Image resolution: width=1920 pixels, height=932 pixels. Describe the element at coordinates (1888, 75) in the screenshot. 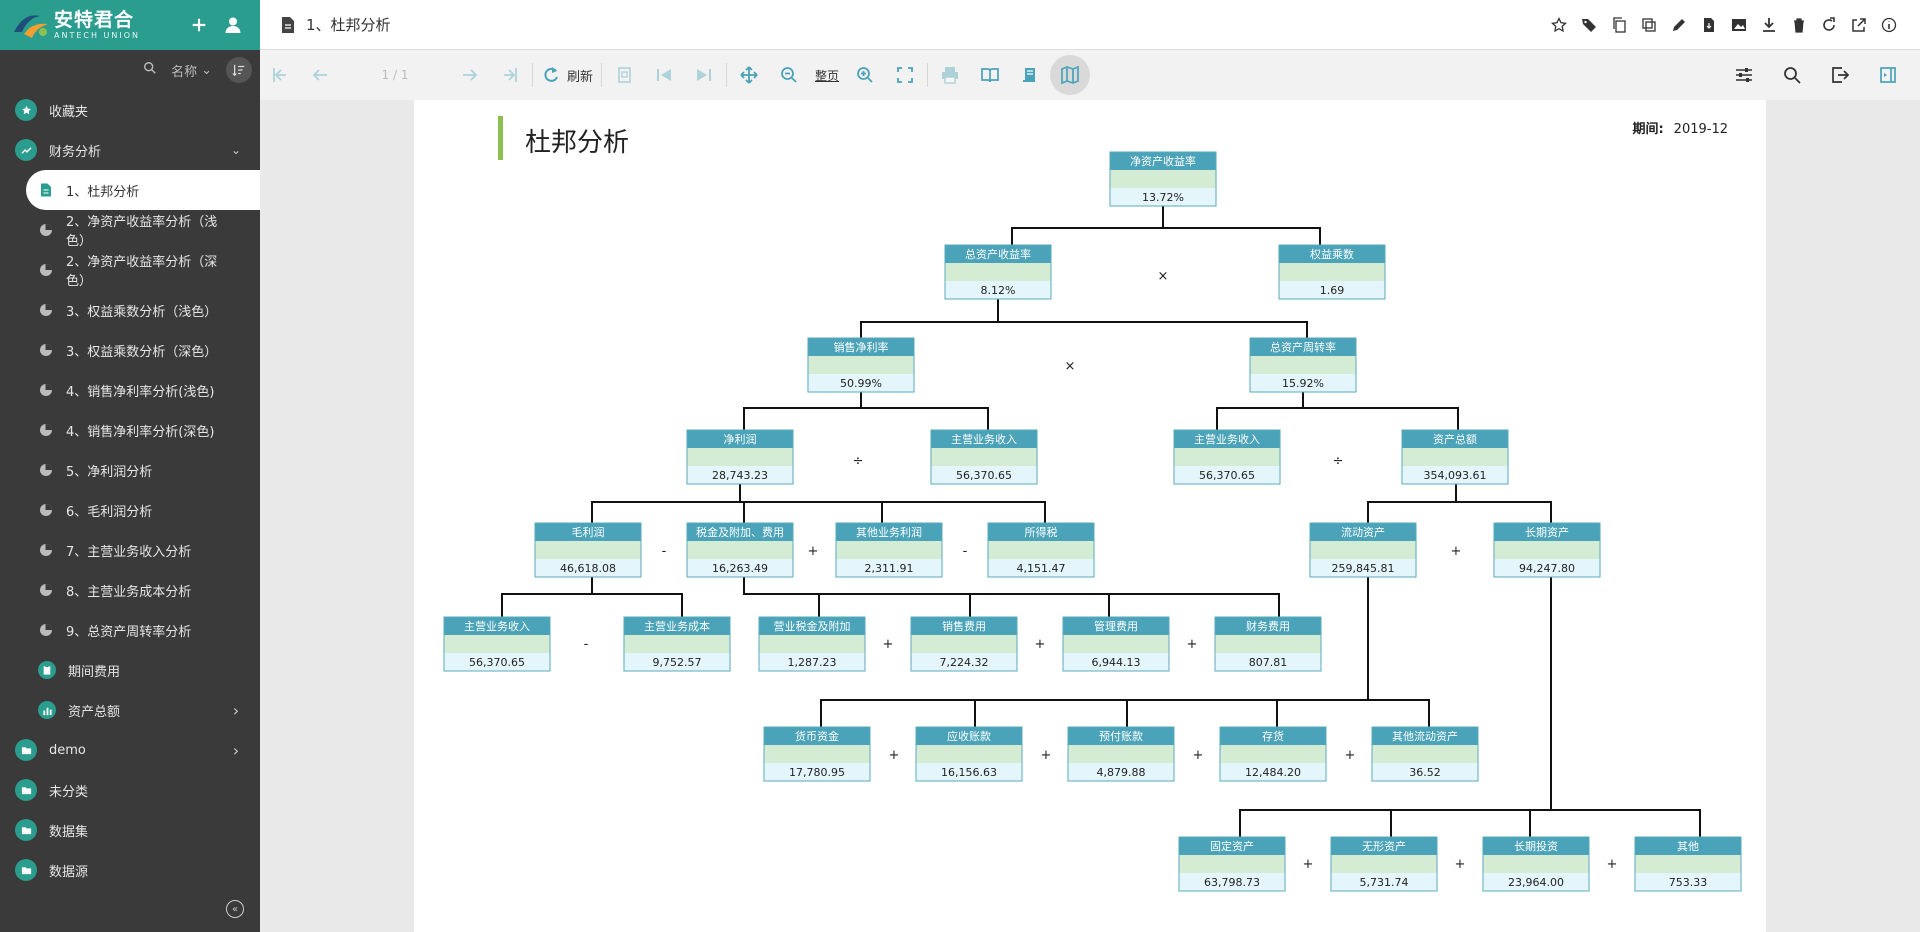

I see `panel-toggle-button` at that location.